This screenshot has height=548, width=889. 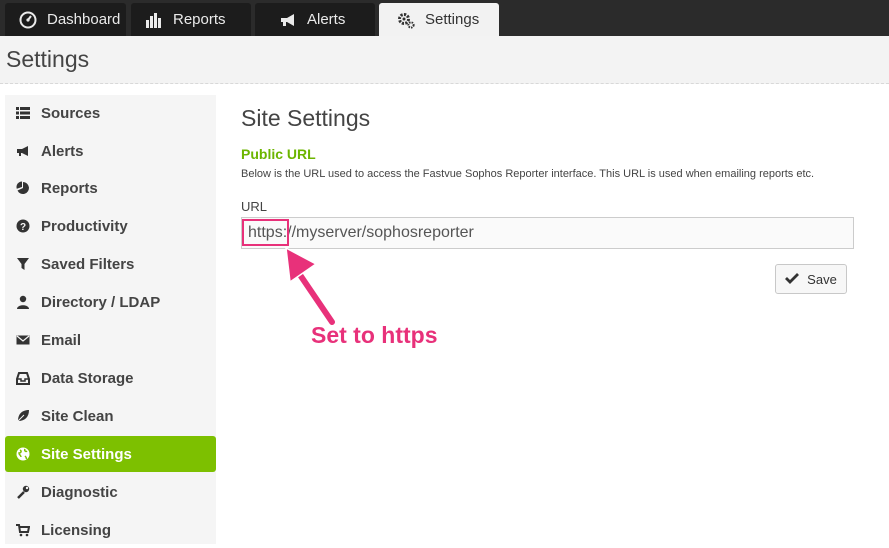 I want to click on sidebar-item-label: Productivity, so click(x=84, y=226).